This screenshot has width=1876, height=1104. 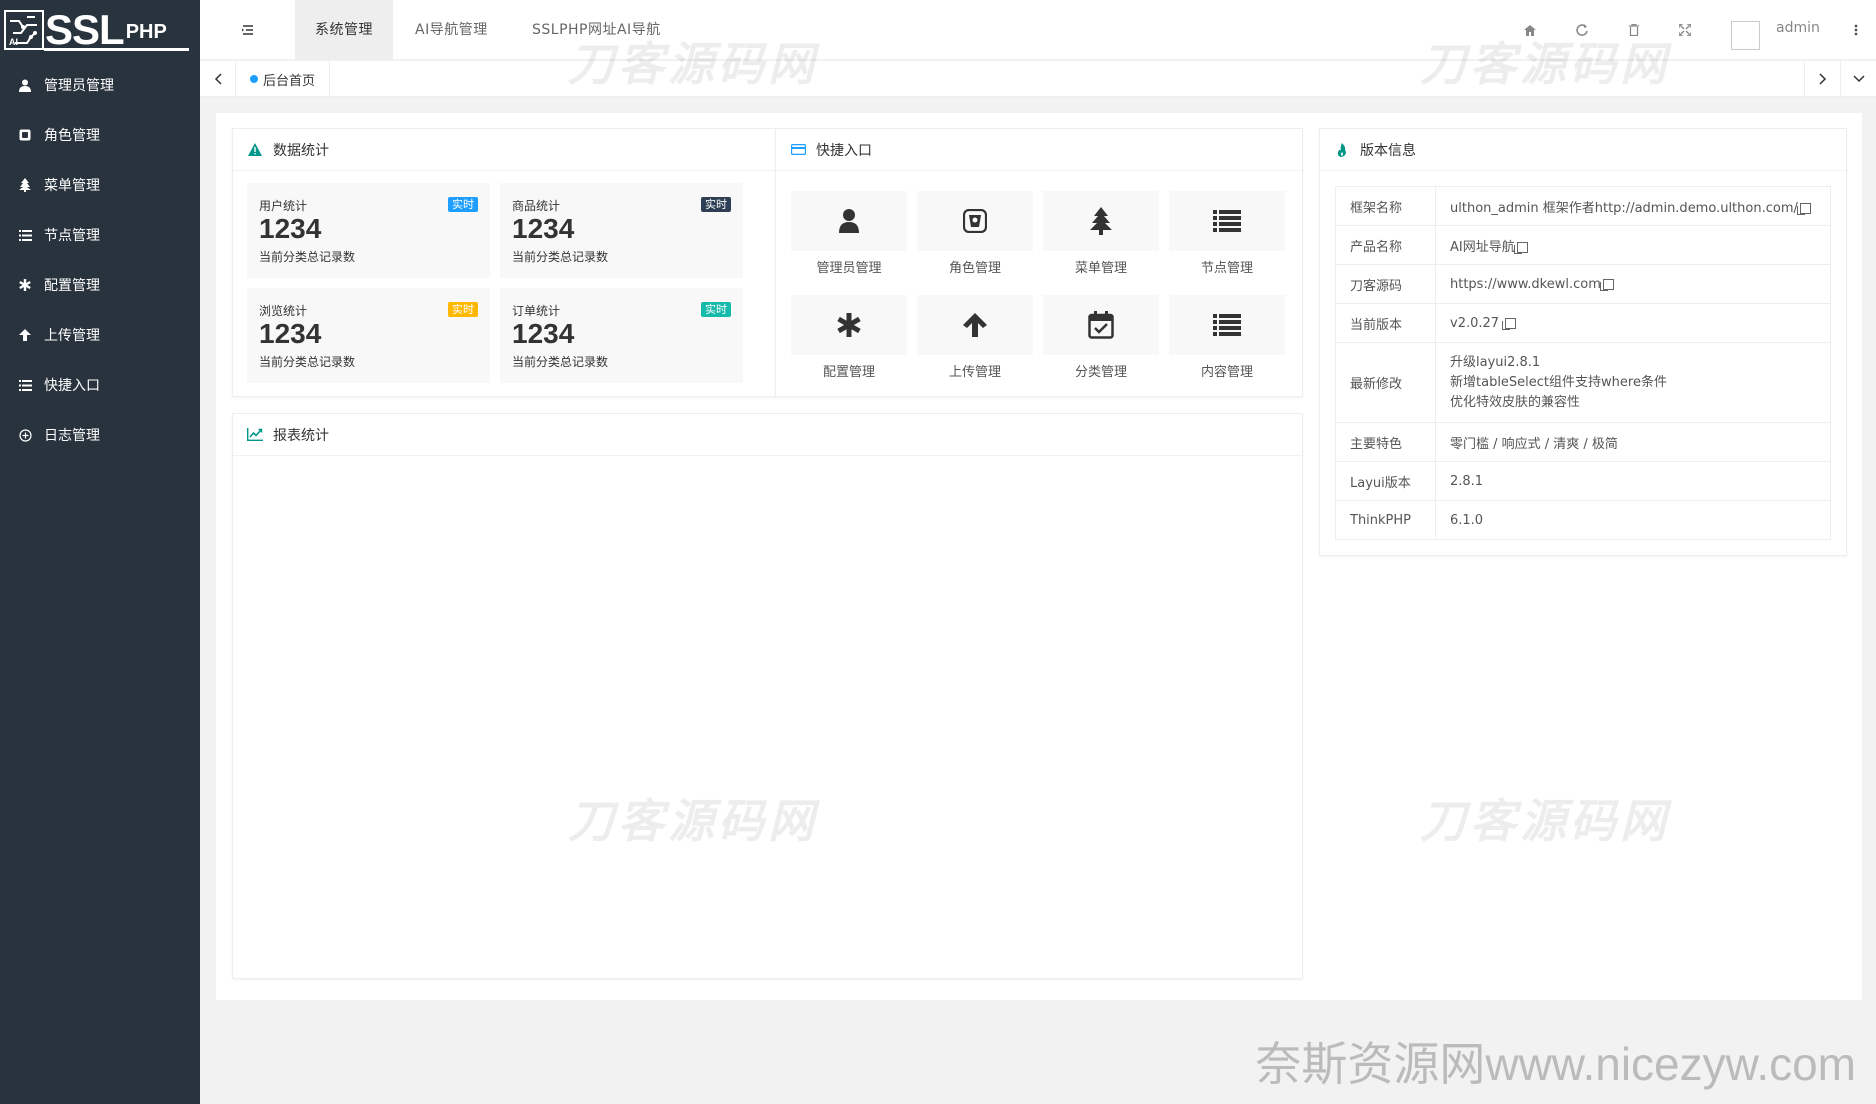 What do you see at coordinates (1385, 245) in the screenshot?
I see `version-key: 产品名称` at bounding box center [1385, 245].